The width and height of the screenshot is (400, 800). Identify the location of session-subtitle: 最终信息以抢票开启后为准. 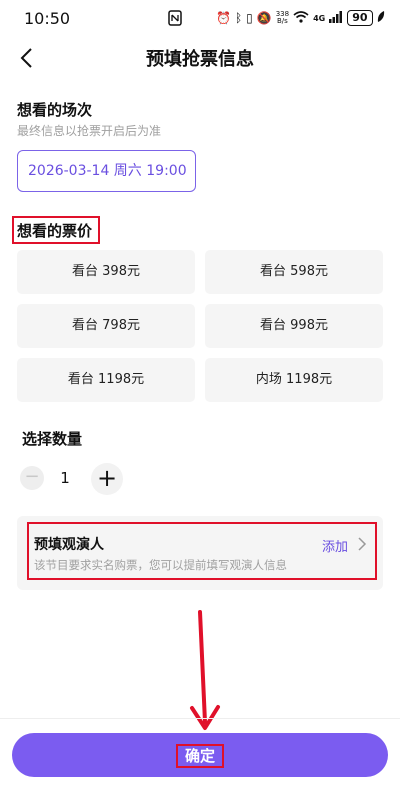
(89, 131).